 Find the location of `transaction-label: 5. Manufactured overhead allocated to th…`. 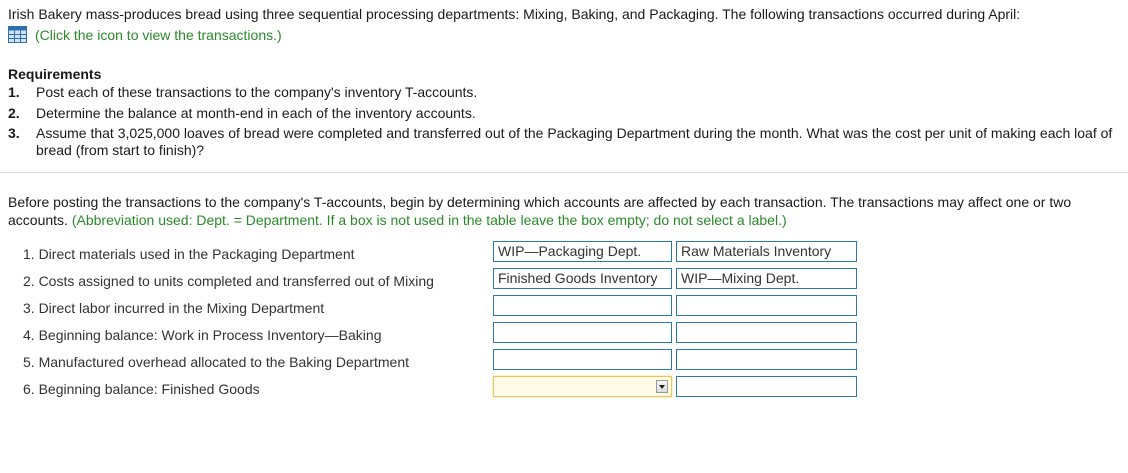

transaction-label: 5. Manufactured overhead allocated to th… is located at coordinates (216, 362).